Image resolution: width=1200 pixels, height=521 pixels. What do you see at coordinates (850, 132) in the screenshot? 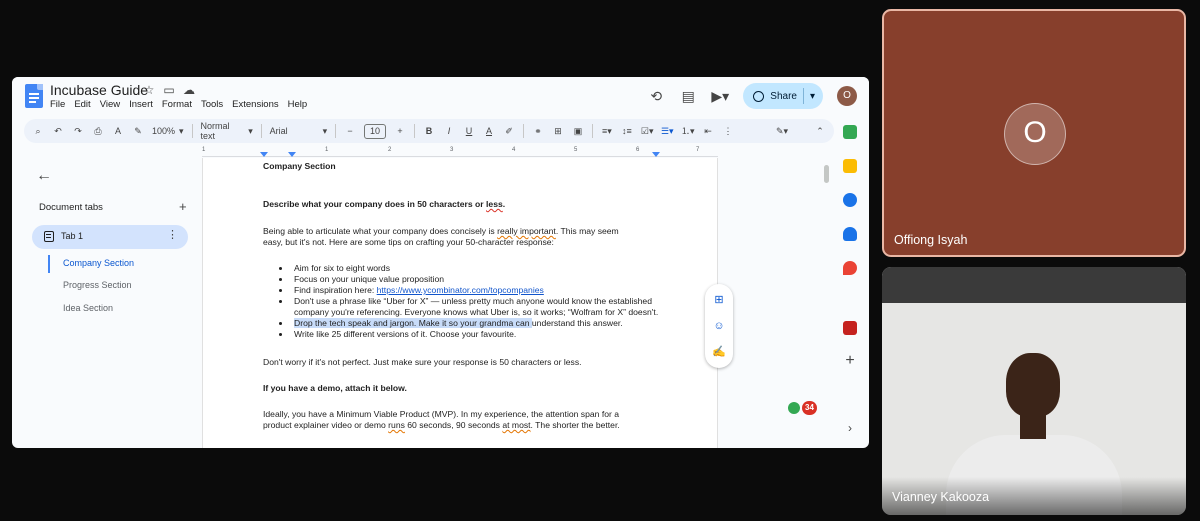
I see `calendar-icon` at bounding box center [850, 132].